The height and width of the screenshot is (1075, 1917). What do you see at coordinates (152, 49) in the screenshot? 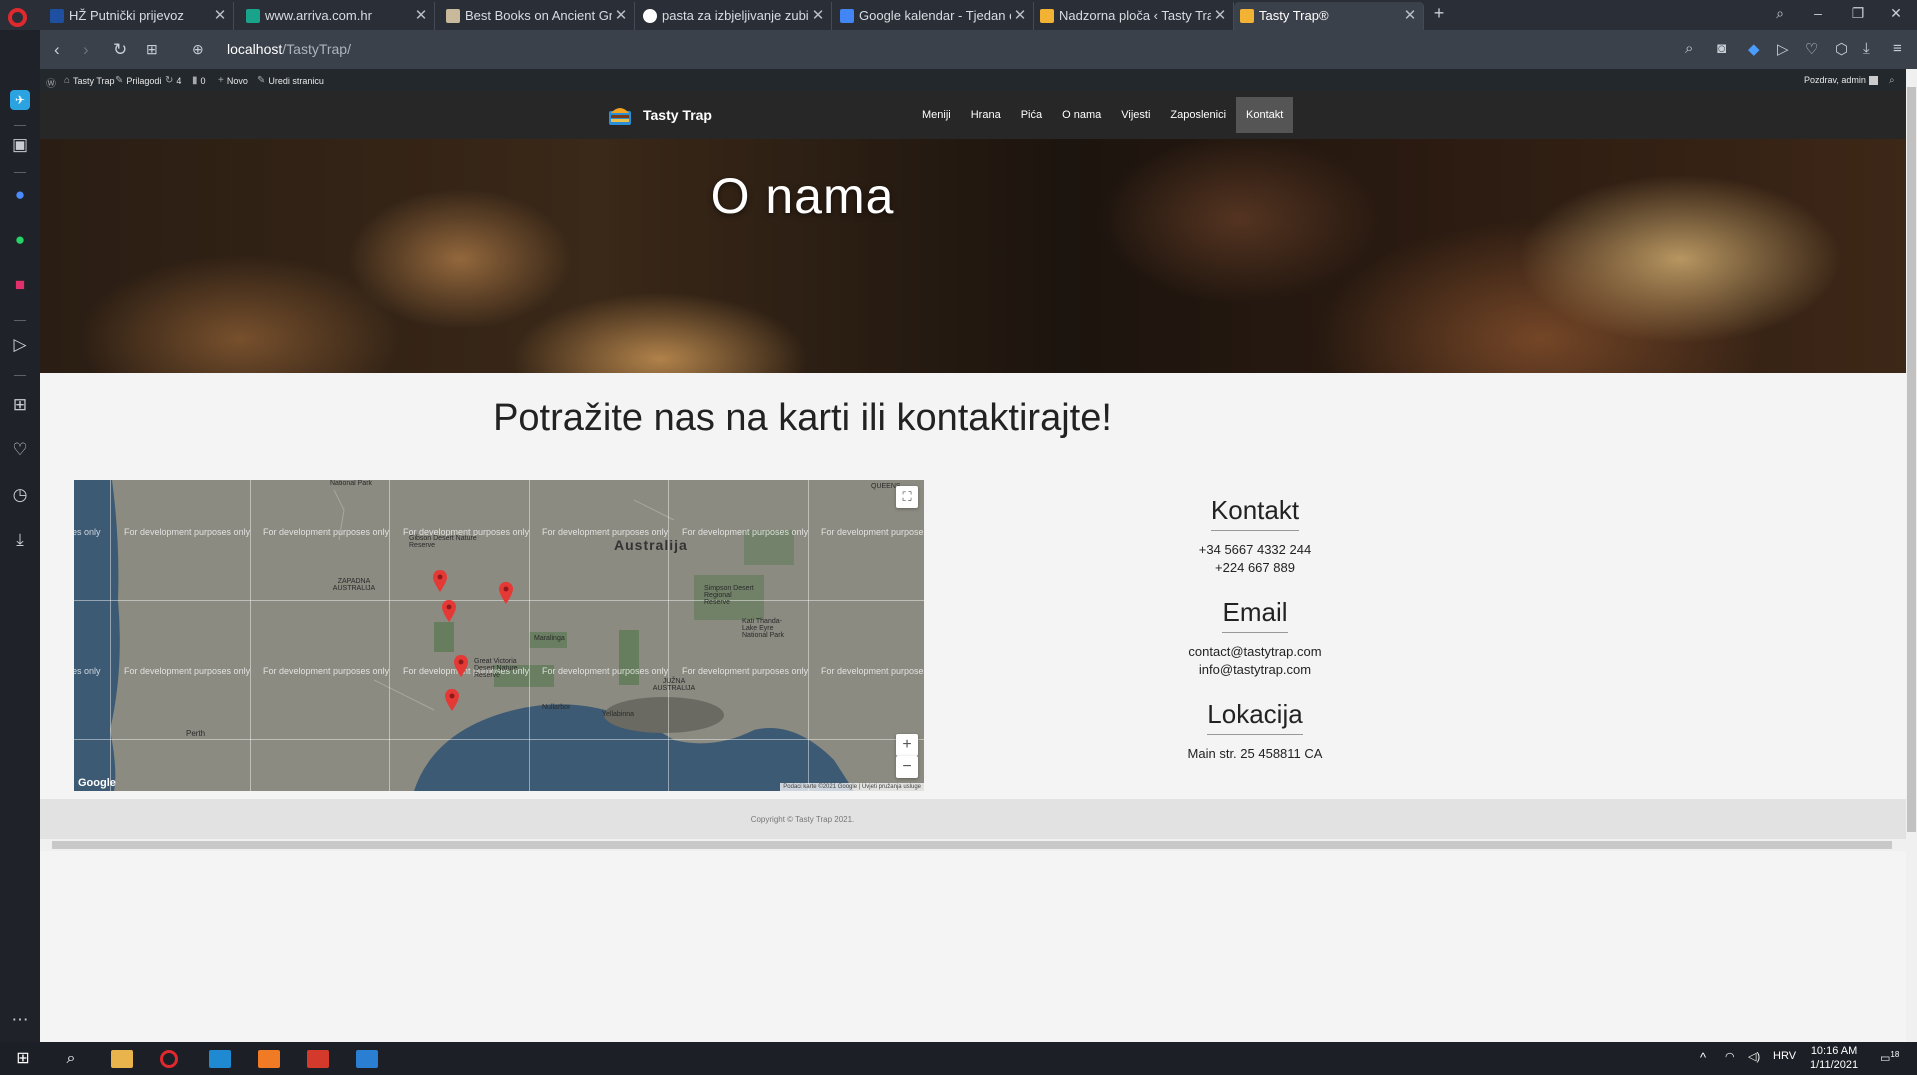
I see `tabs-grid-icon: ⊞` at bounding box center [152, 49].